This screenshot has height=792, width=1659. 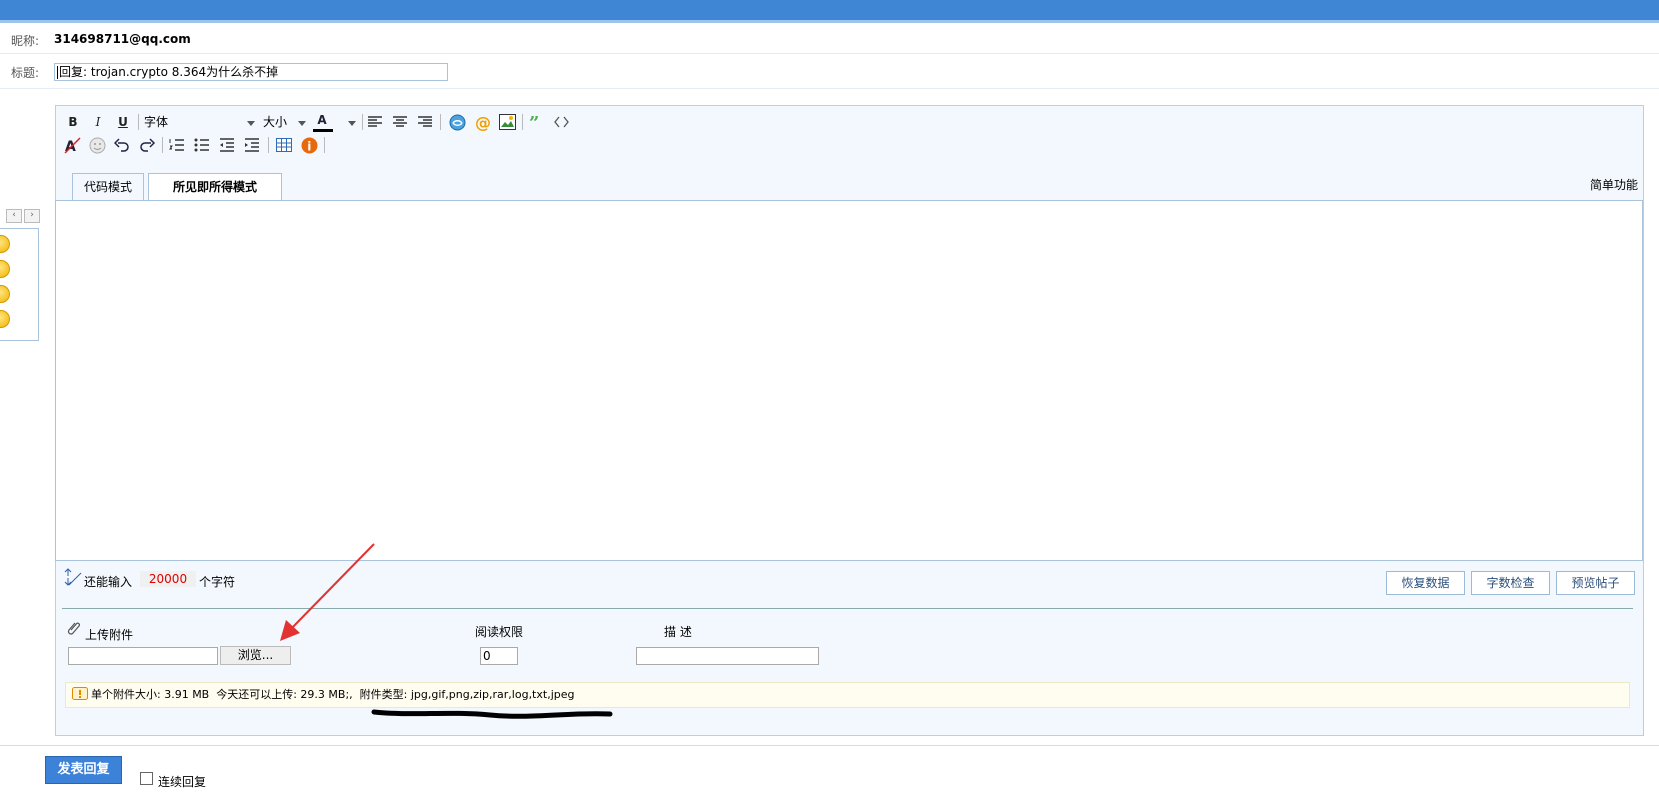 I want to click on image-icon, so click(x=507, y=122).